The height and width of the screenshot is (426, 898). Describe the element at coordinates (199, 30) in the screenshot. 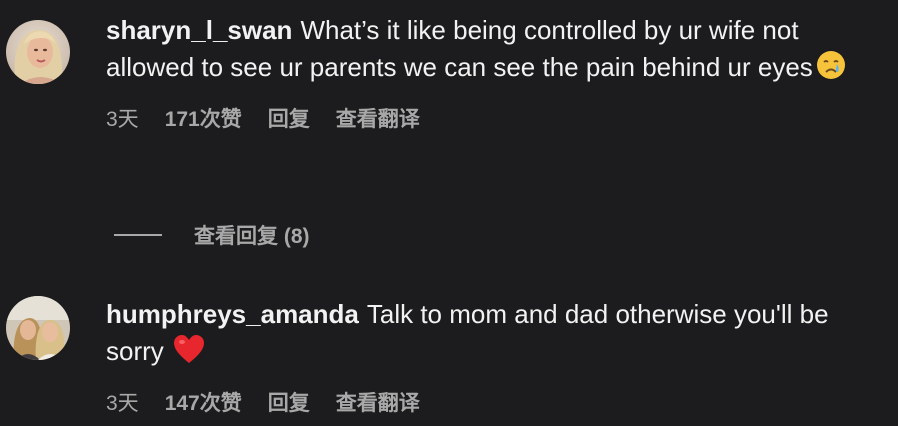

I see `comment-username: sharyn_l_swan` at that location.